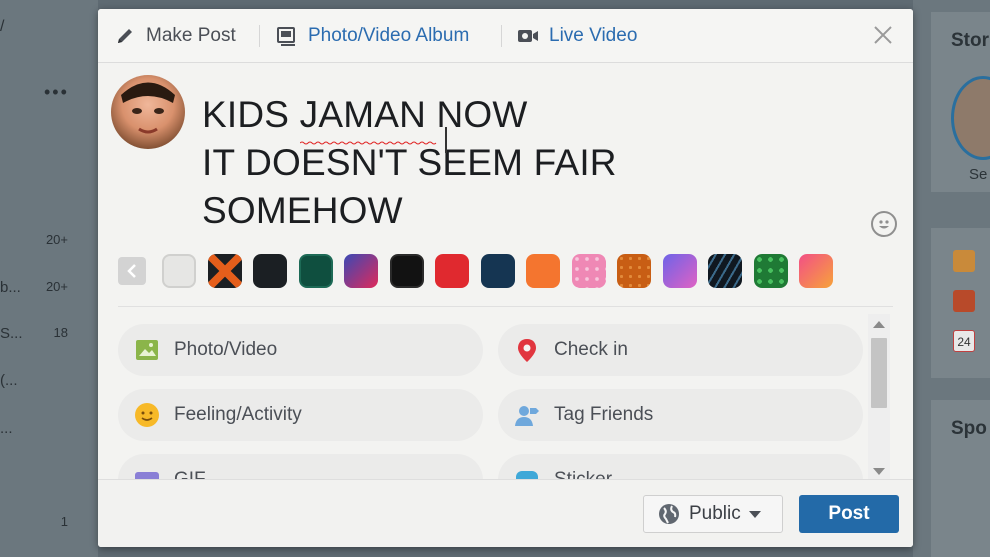  What do you see at coordinates (951, 278) in the screenshot?
I see `background-right-column: Stor Se 24 Spo` at bounding box center [951, 278].